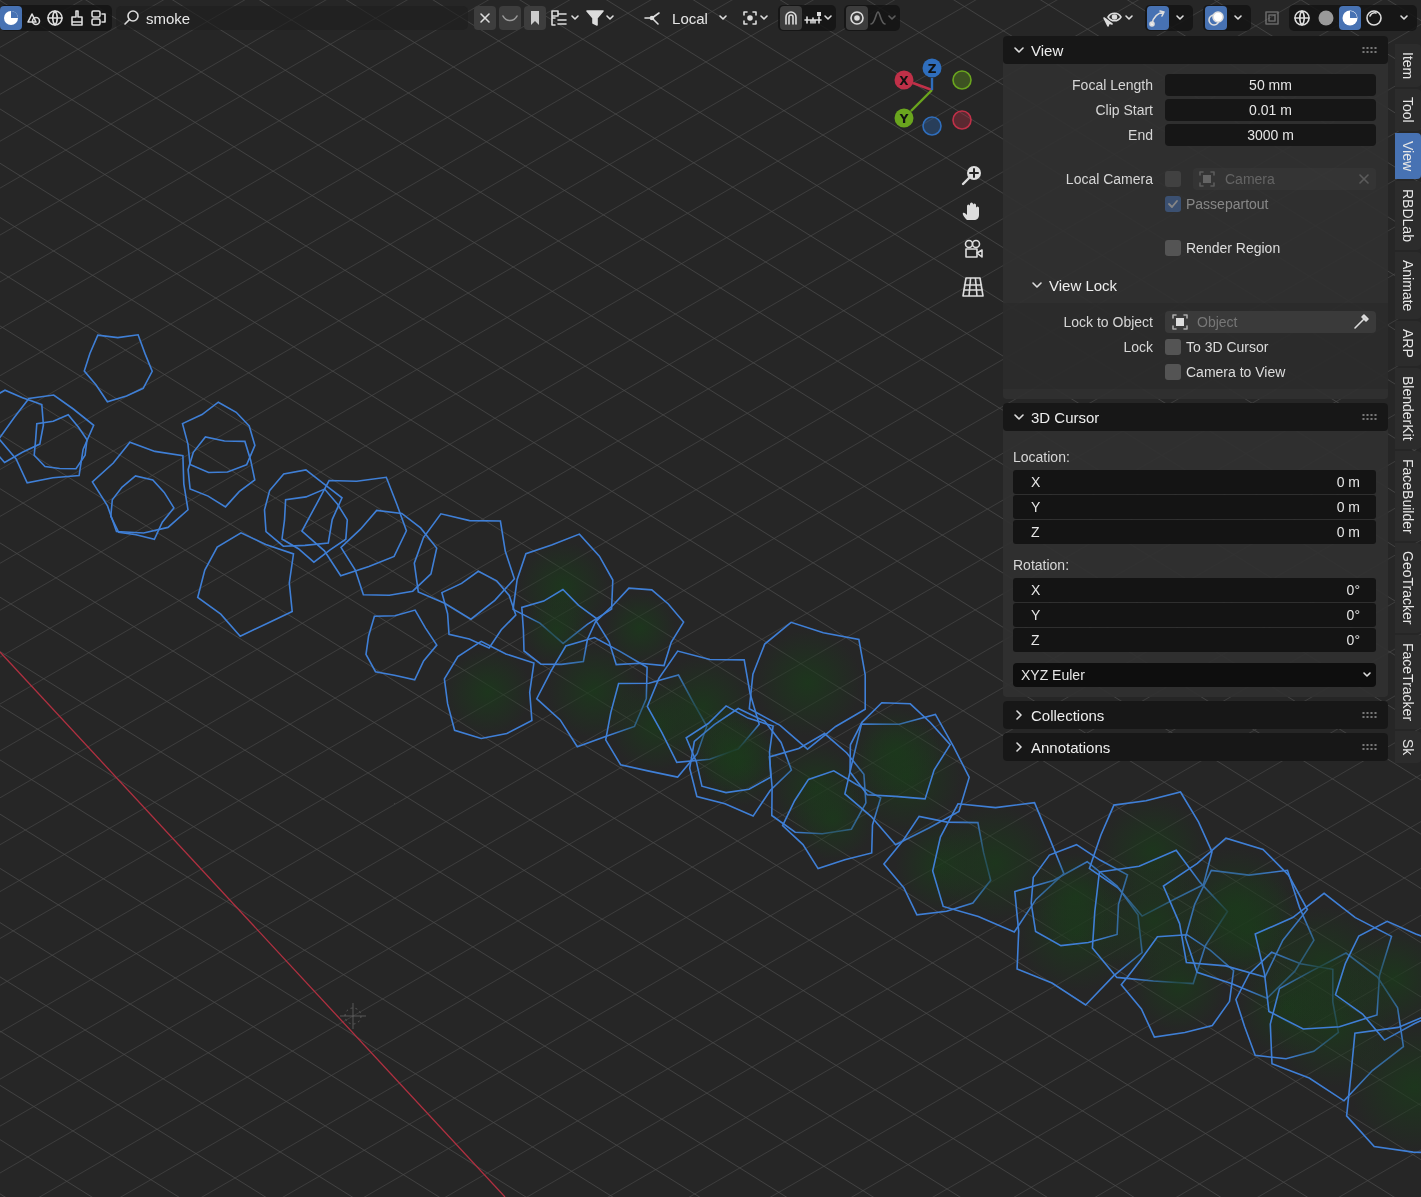 The height and width of the screenshot is (1197, 1421). What do you see at coordinates (1408, 285) in the screenshot?
I see `sidebar-tab: Animate` at bounding box center [1408, 285].